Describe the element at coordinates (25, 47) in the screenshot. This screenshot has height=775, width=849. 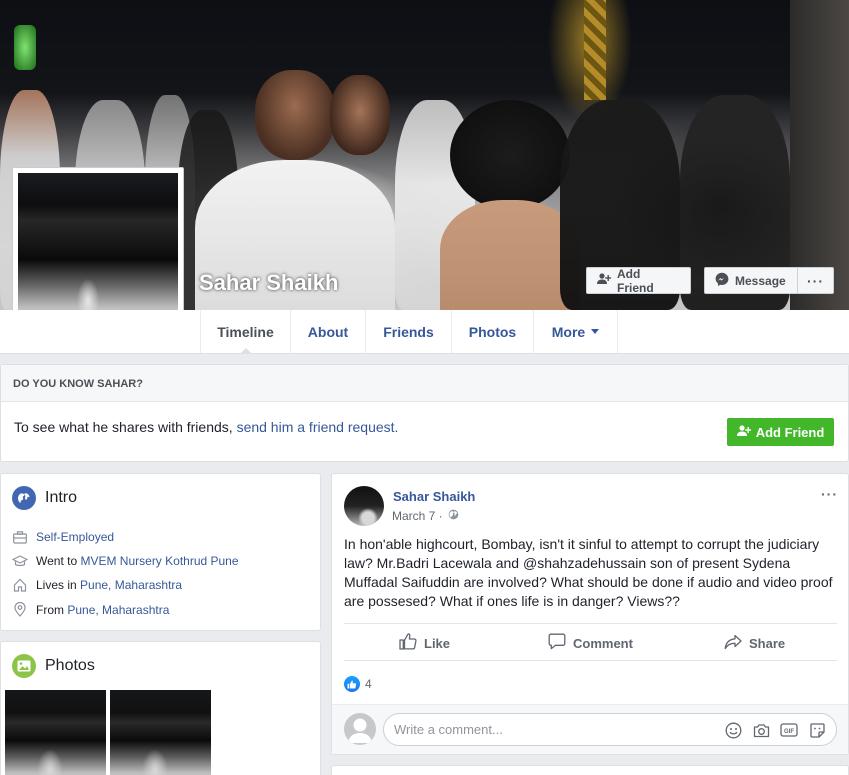
I see `cover-lamp` at that location.